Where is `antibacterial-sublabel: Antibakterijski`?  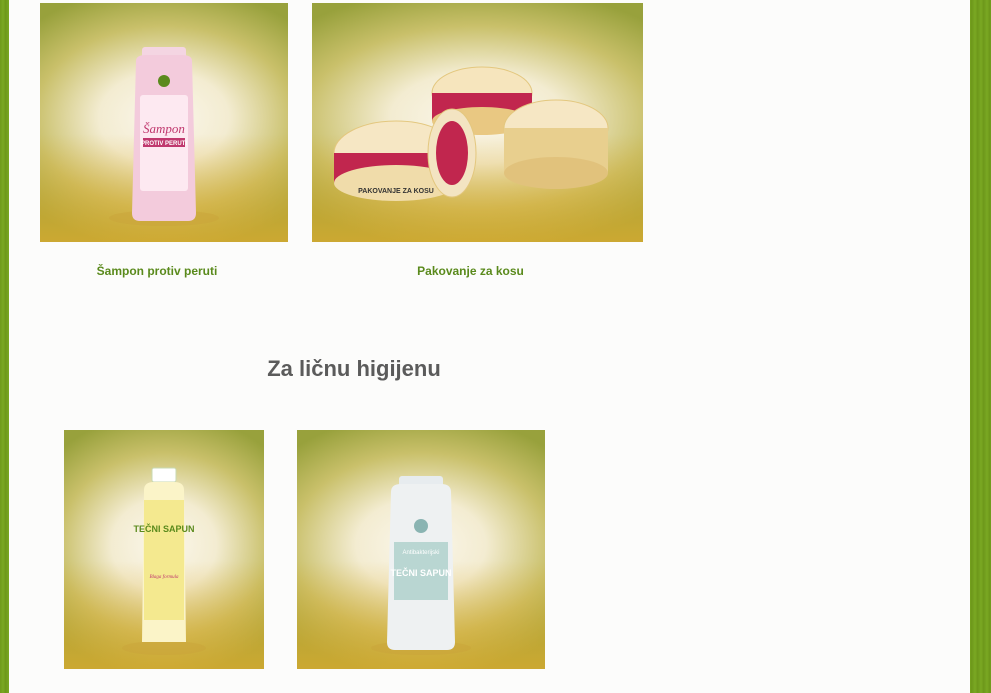
antibacterial-sublabel: Antibakterijski is located at coordinates (420, 553).